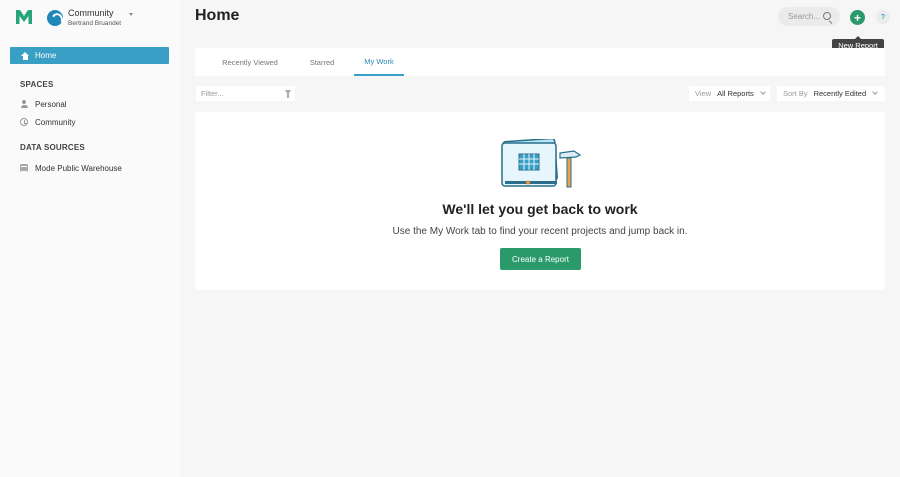 The height and width of the screenshot is (477, 900). What do you see at coordinates (540, 62) in the screenshot?
I see `tabs-bar: Recently Viewed Starred My Work` at bounding box center [540, 62].